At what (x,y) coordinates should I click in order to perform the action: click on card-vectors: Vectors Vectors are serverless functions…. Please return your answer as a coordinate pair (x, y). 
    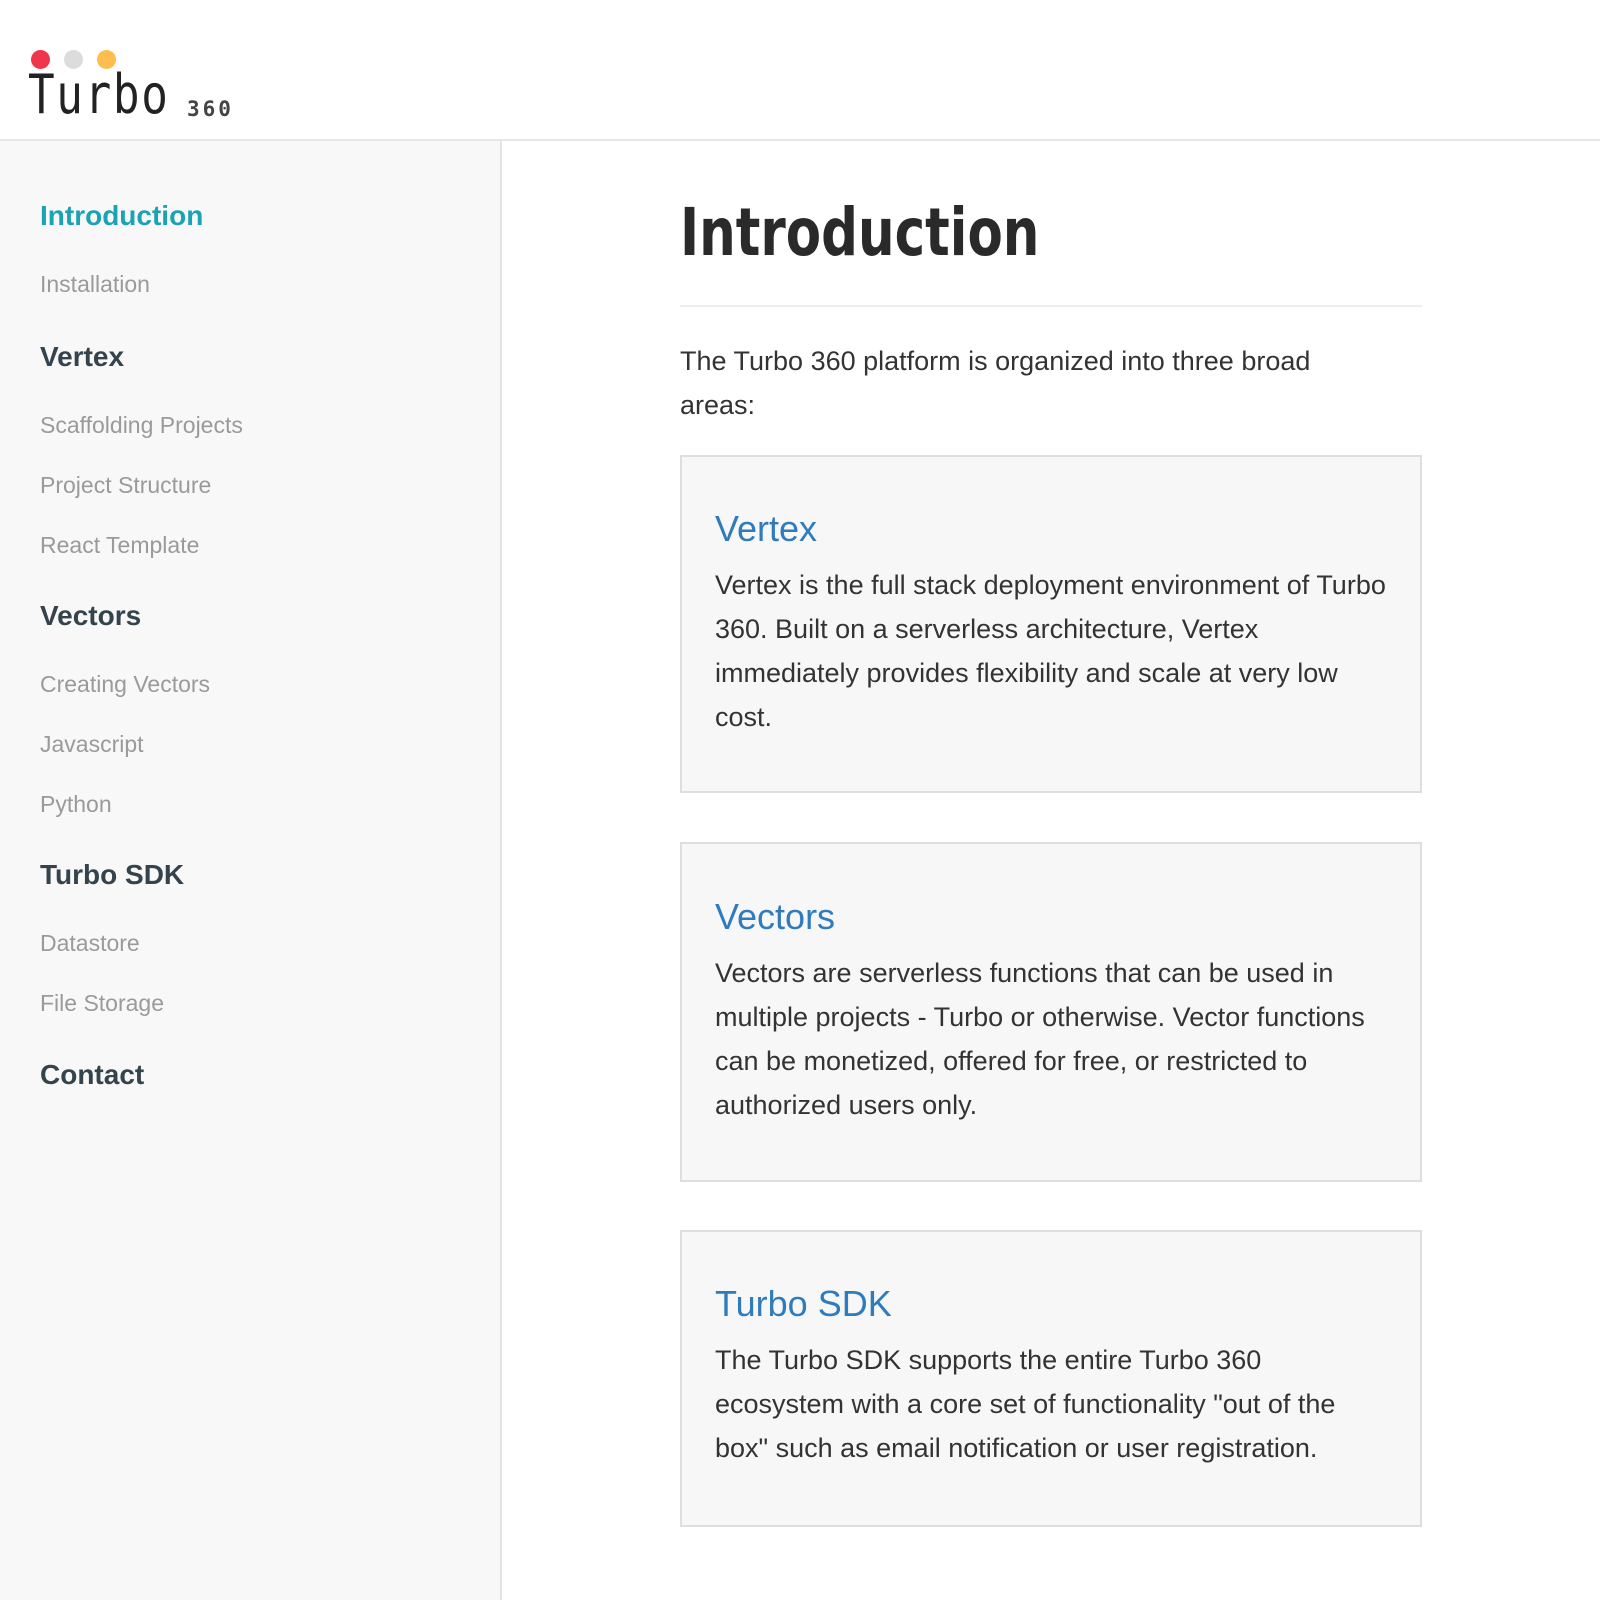
    Looking at the image, I should click on (1051, 1012).